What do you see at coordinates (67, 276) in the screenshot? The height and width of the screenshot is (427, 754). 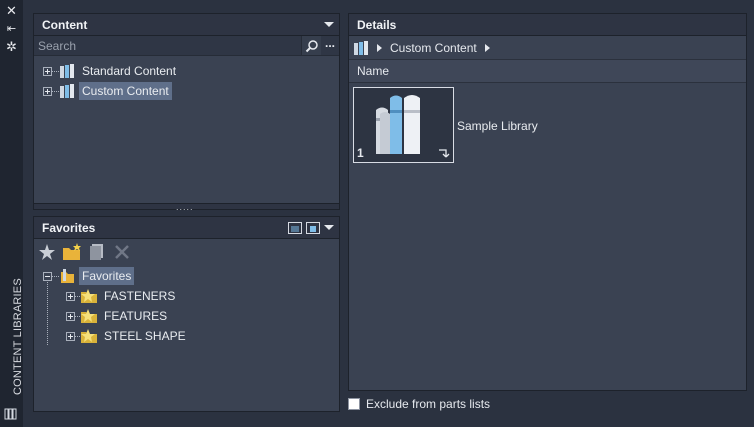 I see `favorites-folder-icon` at bounding box center [67, 276].